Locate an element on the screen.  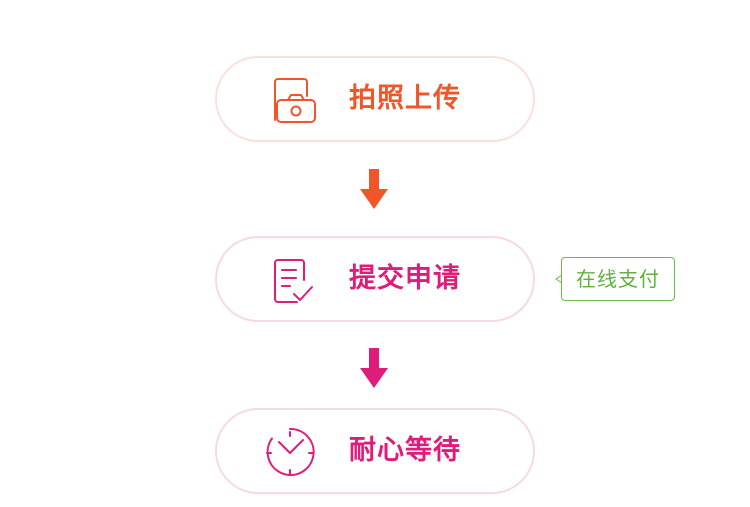
step-label: 耐心等待 is located at coordinates (405, 450).